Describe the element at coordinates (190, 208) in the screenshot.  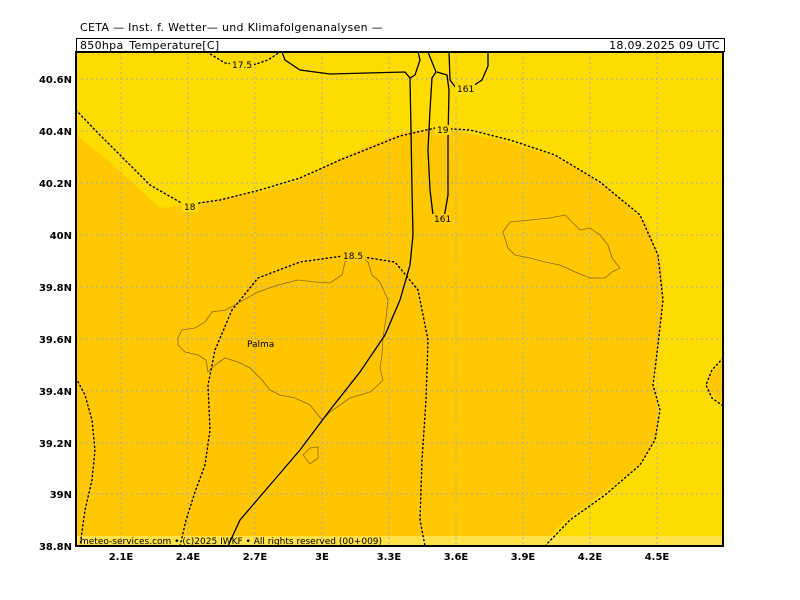
I see `contour-label-18: 18` at that location.